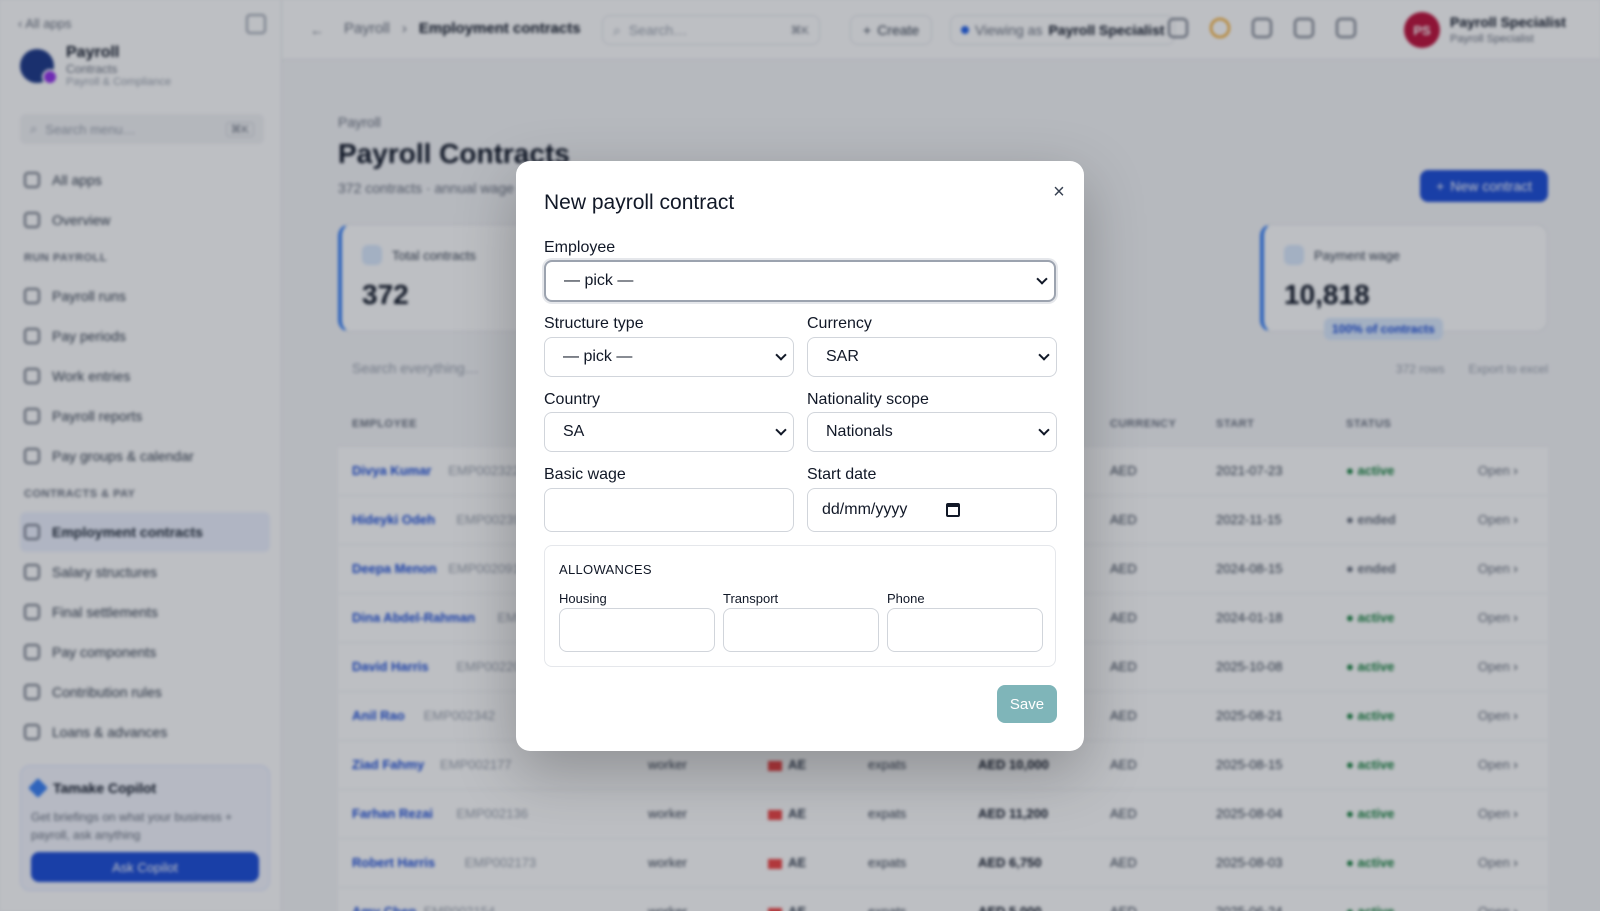 This screenshot has height=911, width=1600. What do you see at coordinates (583, 598) in the screenshot?
I see `housing-label: Housing` at bounding box center [583, 598].